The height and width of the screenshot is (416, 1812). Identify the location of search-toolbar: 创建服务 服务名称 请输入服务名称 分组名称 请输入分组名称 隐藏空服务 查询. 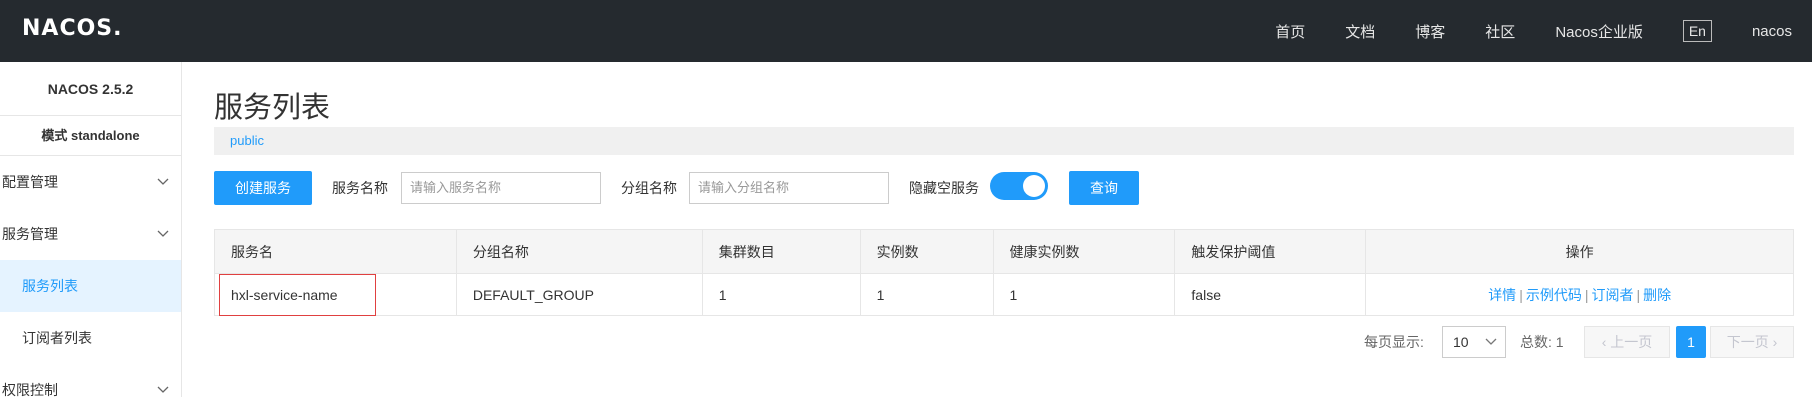
(1004, 188).